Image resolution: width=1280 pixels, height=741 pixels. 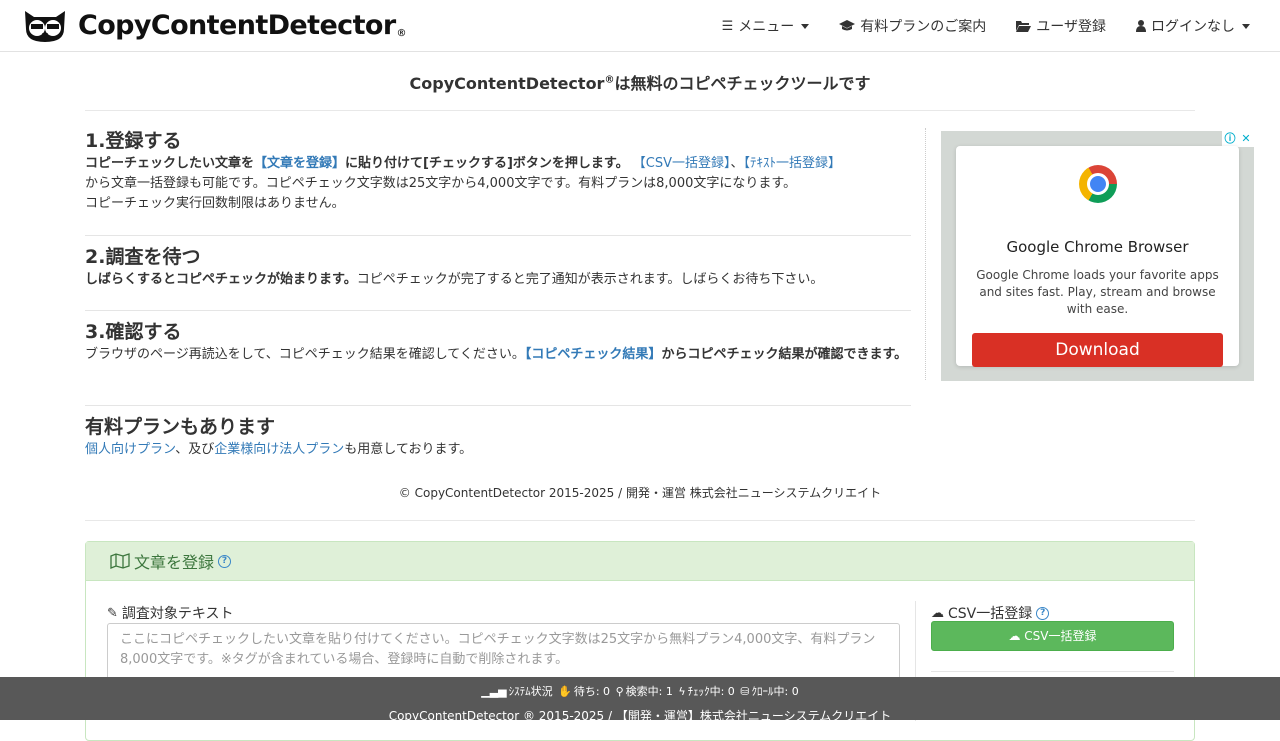 What do you see at coordinates (299, 163) in the screenshot?
I see `link-register-text: 【文章を登録】` at bounding box center [299, 163].